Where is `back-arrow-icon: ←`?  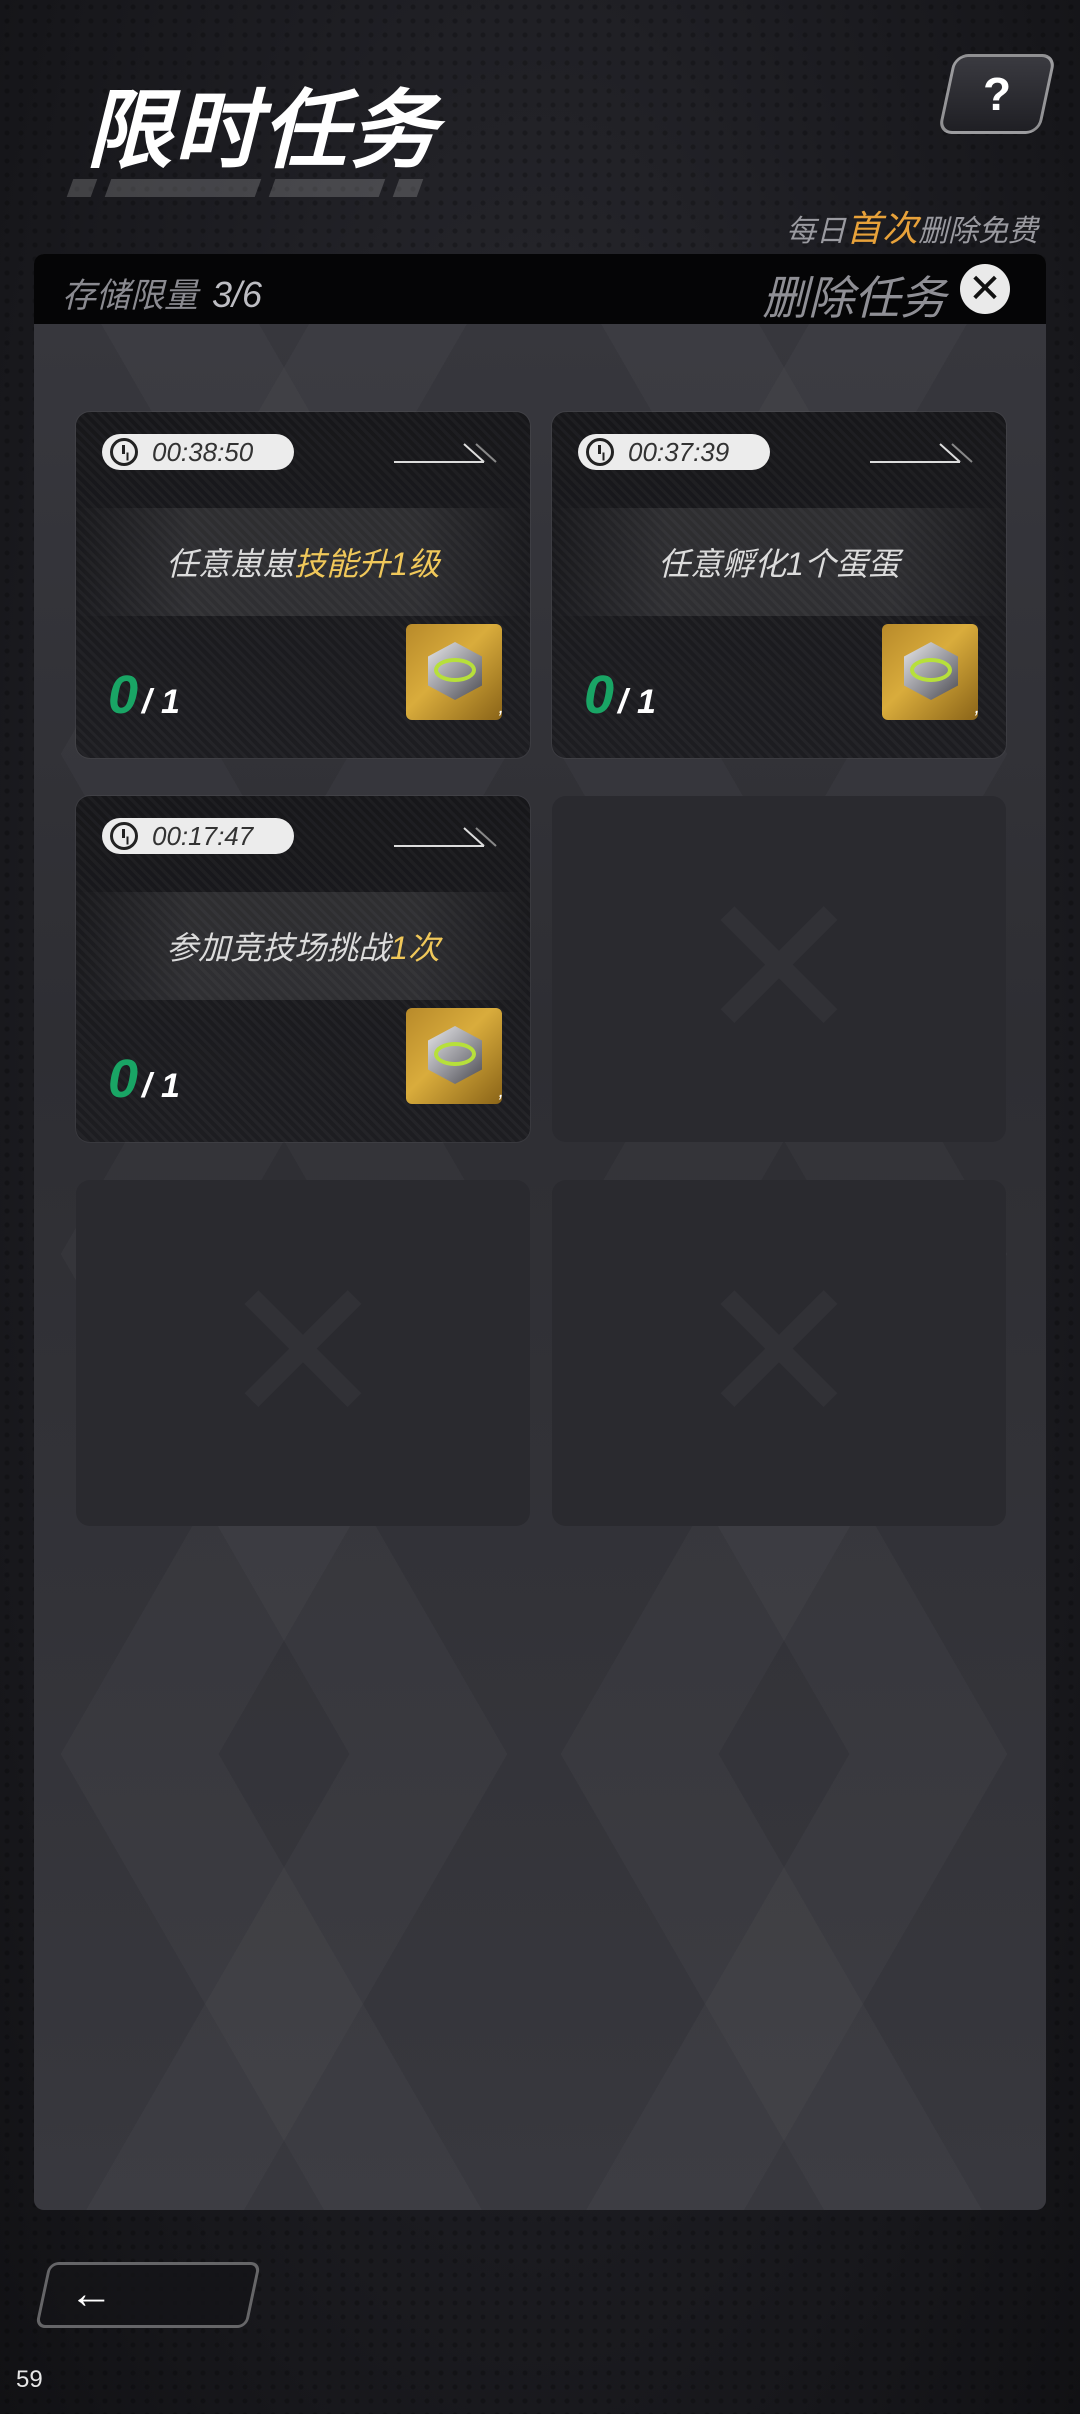
back-arrow-icon: ← is located at coordinates (91, 2293).